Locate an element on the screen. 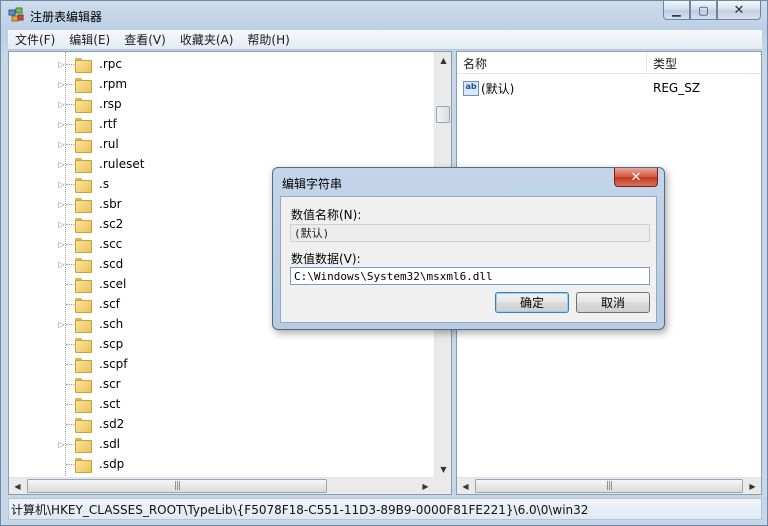 The image size is (768, 526). tree-node: .scp is located at coordinates (222, 344).